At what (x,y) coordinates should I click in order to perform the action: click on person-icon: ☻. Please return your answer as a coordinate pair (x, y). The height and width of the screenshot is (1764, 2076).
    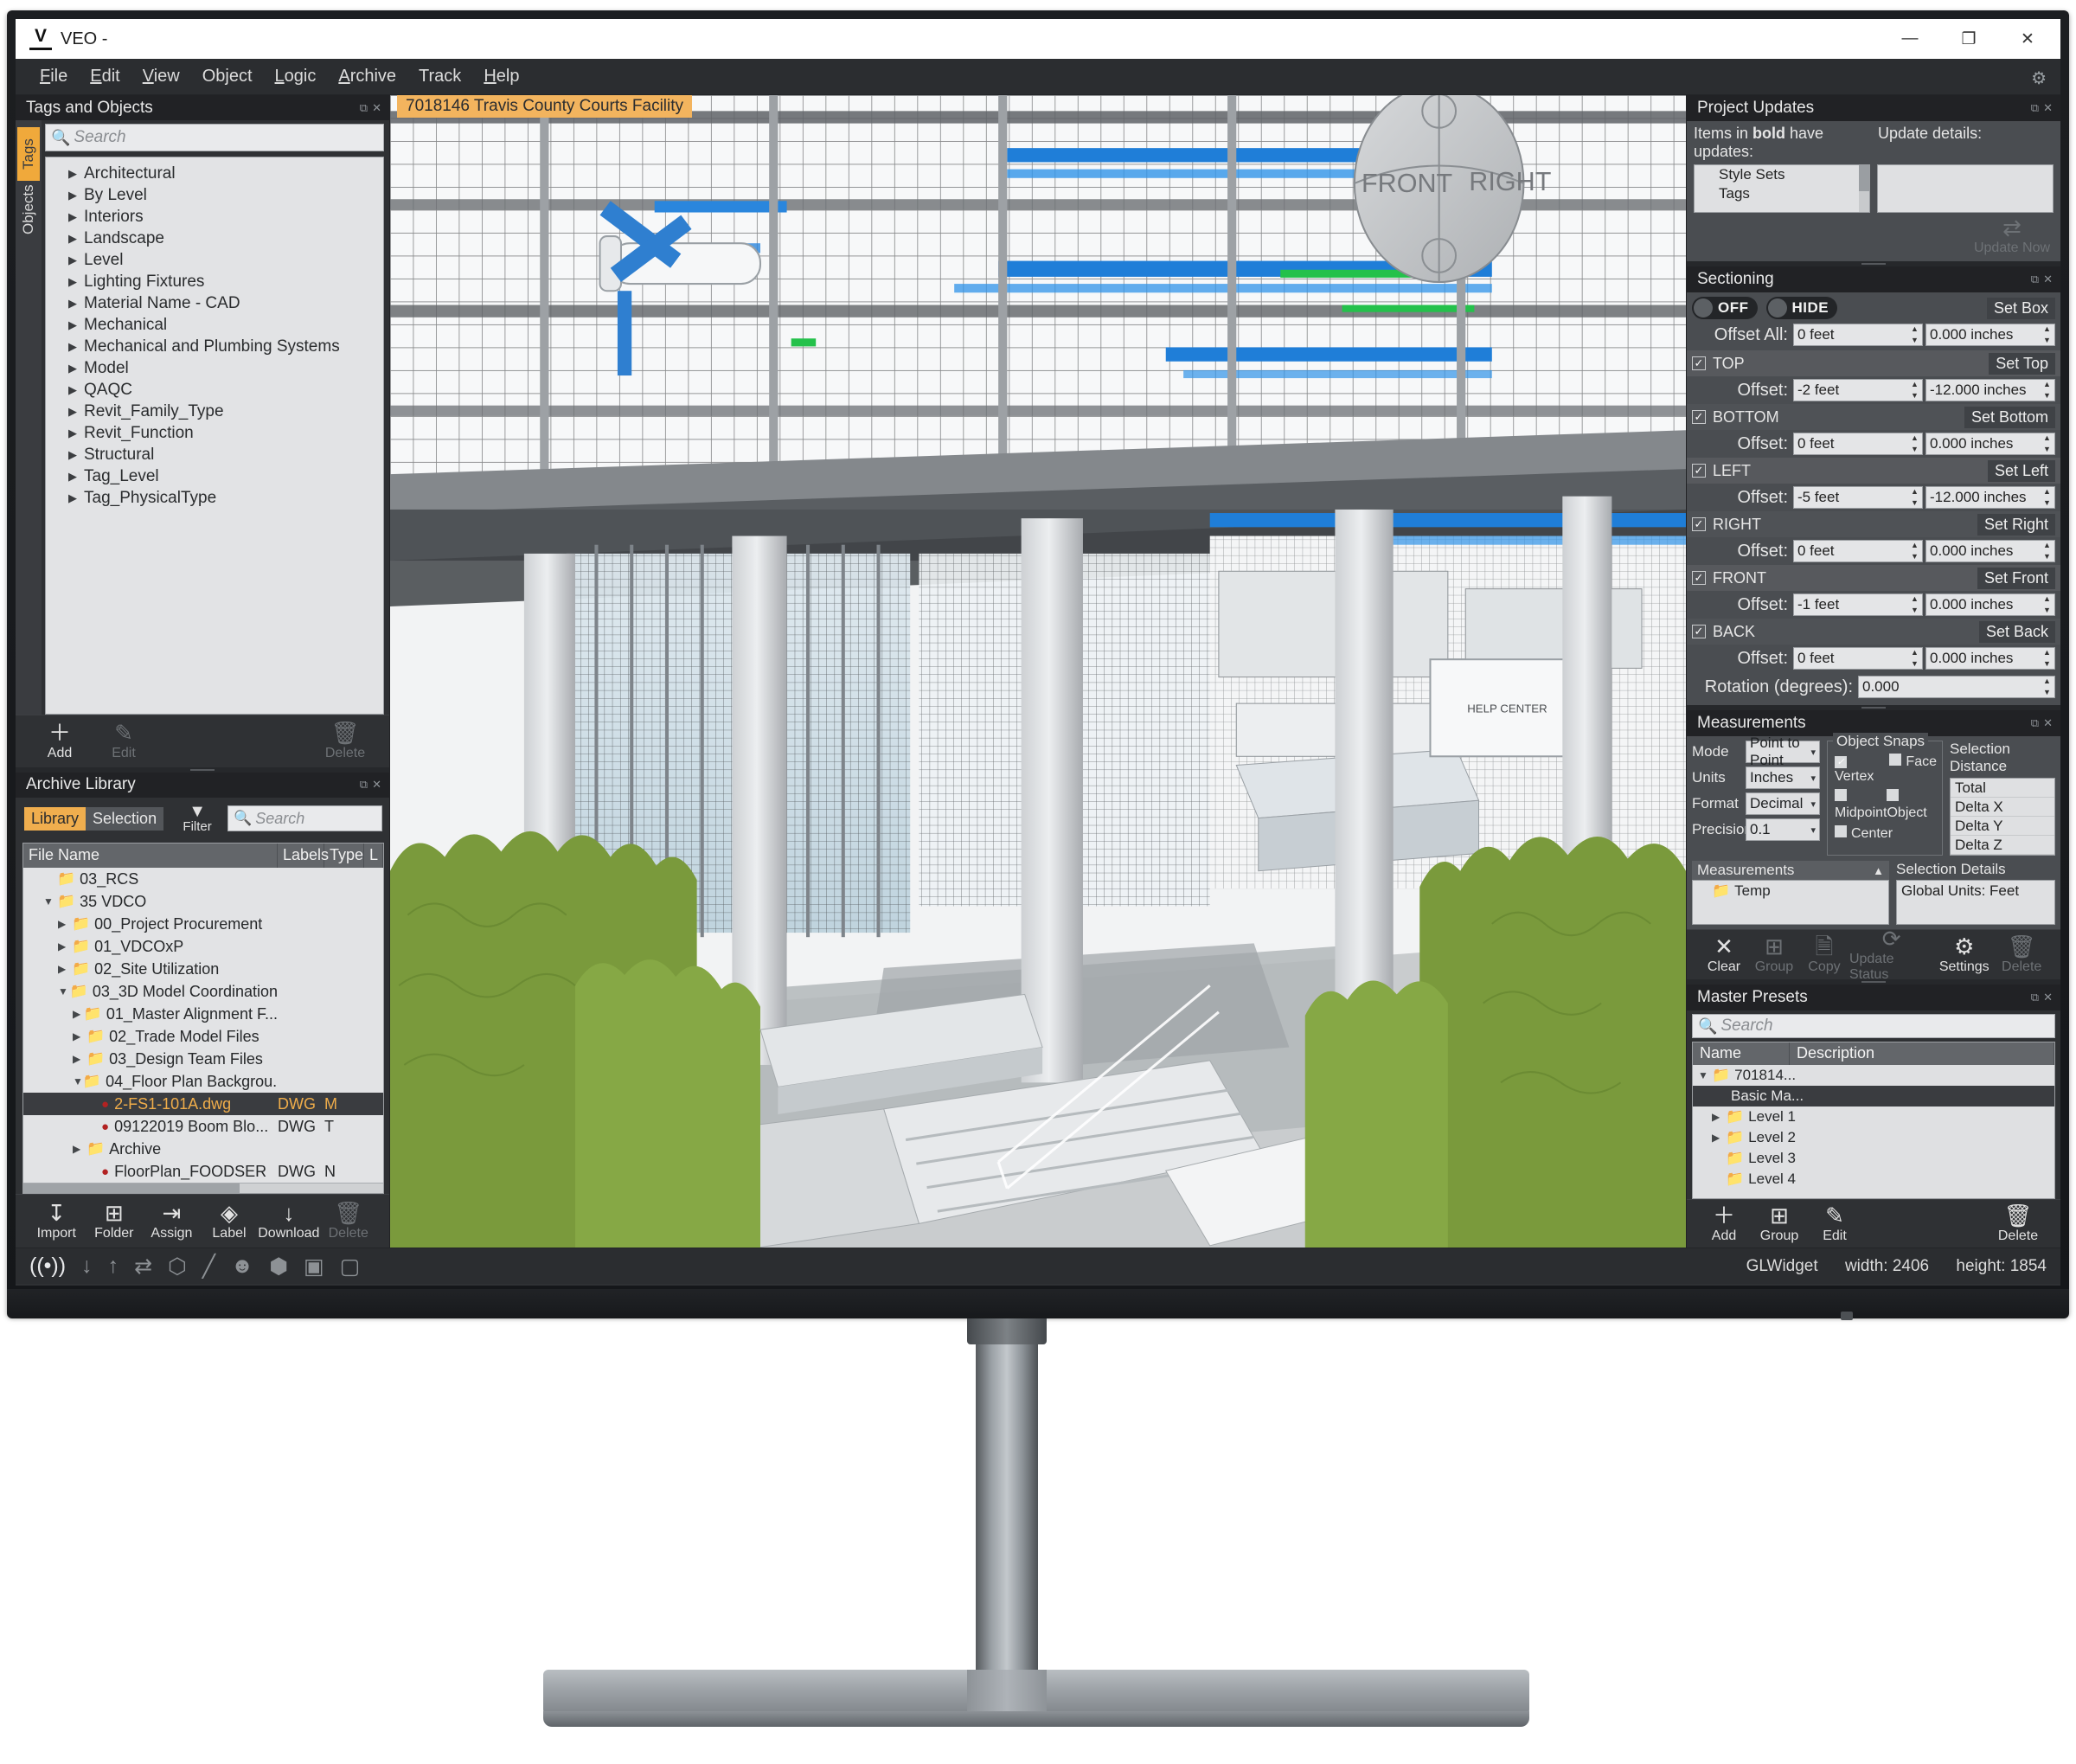
    Looking at the image, I should click on (242, 1266).